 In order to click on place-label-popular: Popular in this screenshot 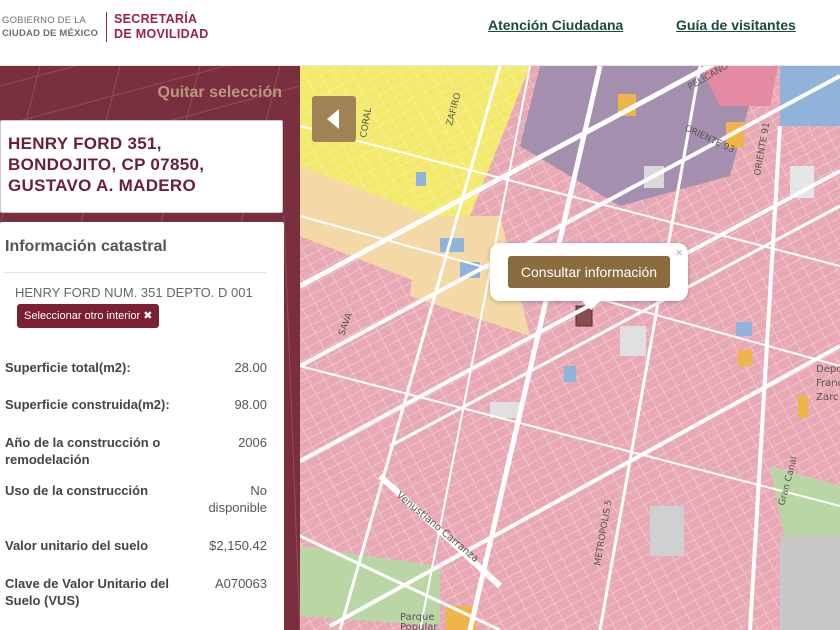, I will do `click(419, 626)`.